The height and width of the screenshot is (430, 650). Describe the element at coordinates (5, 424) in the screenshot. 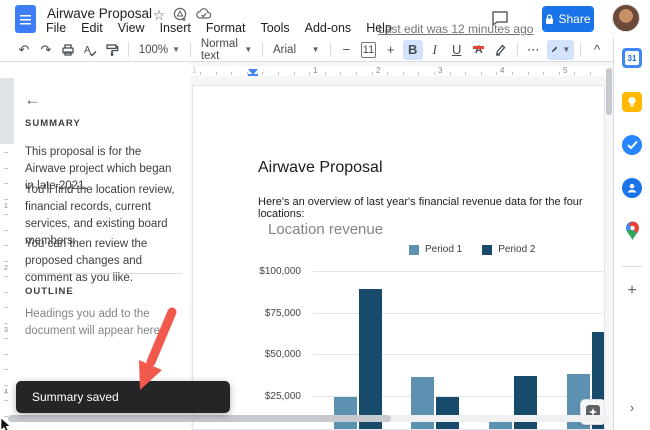

I see `mouse-cursor` at that location.